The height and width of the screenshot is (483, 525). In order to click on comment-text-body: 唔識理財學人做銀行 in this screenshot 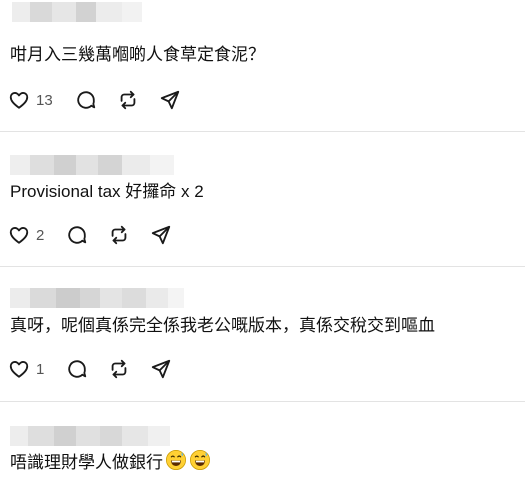, I will do `click(86, 462)`.